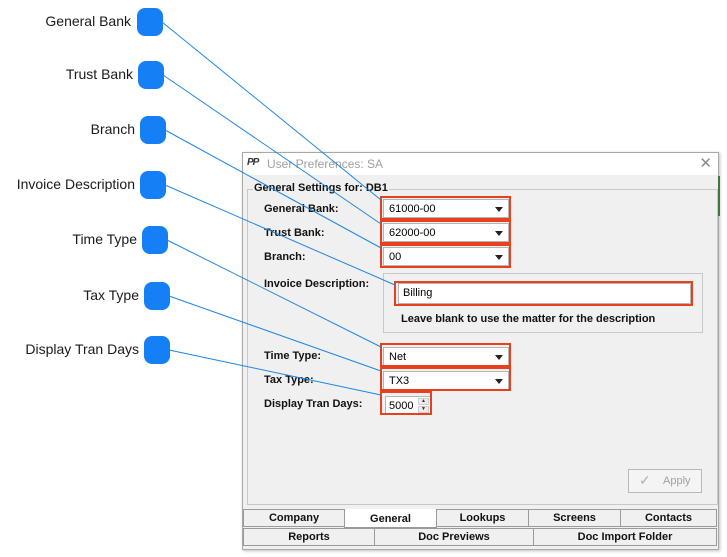 The width and height of the screenshot is (727, 557). I want to click on apply-button: ✓ Apply, so click(665, 481).